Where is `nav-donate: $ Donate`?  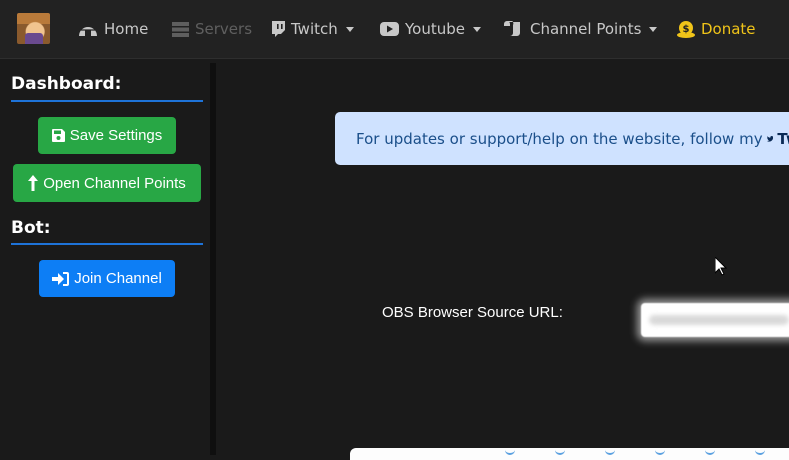 nav-donate: $ Donate is located at coordinates (716, 29).